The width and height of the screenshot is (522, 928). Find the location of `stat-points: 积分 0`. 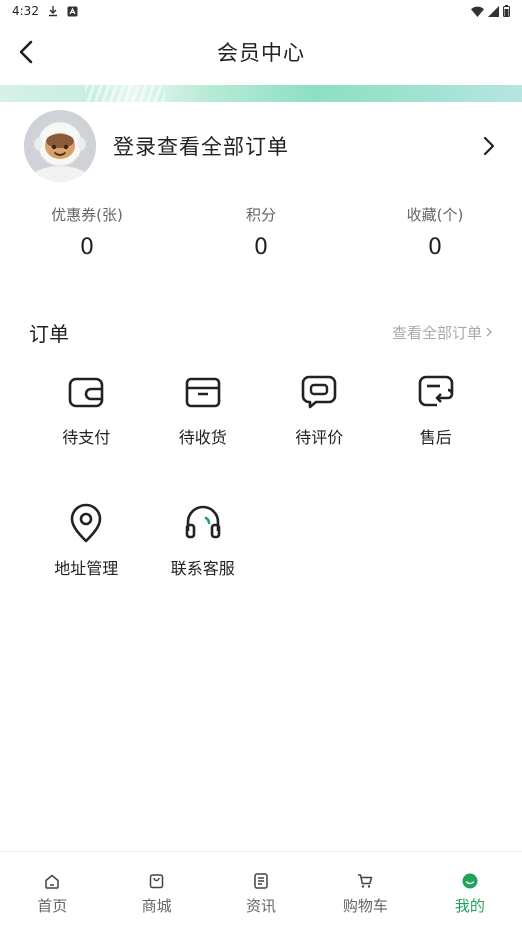

stat-points: 积分 0 is located at coordinates (261, 239).